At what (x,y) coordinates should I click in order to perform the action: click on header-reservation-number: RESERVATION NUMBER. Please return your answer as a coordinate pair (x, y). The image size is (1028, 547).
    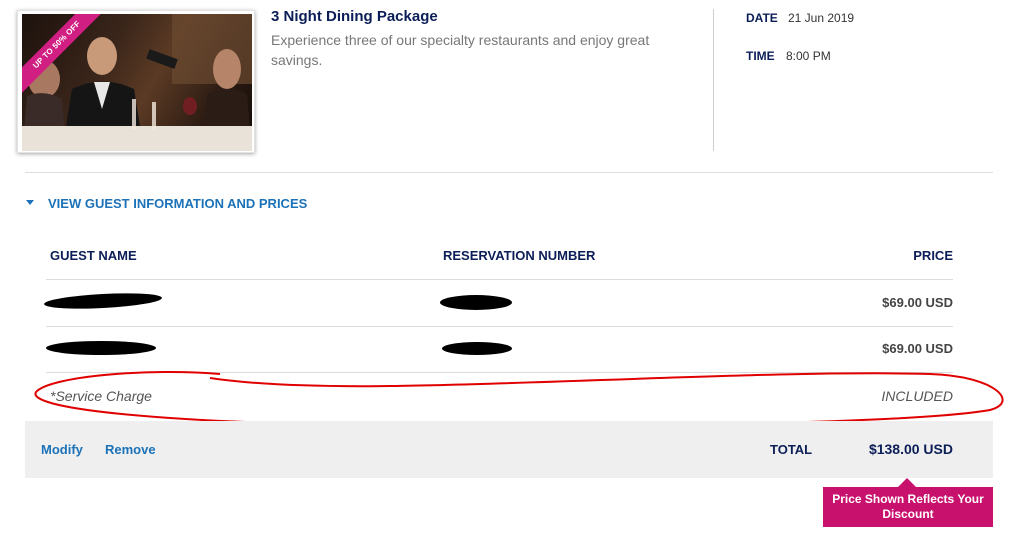
    Looking at the image, I should click on (519, 255).